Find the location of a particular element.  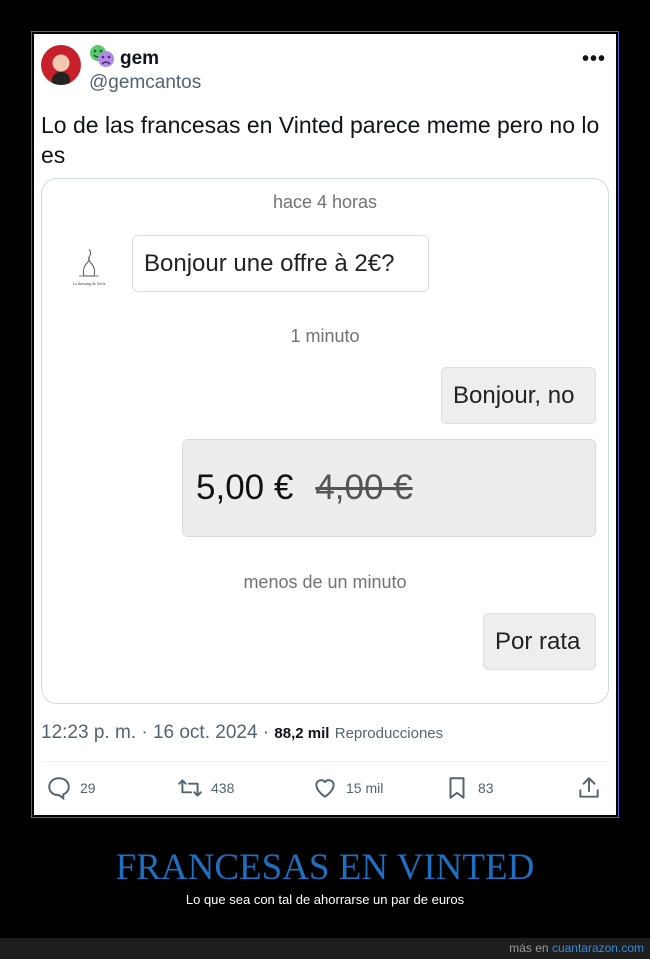

like-button: 15 mil is located at coordinates (347, 788).